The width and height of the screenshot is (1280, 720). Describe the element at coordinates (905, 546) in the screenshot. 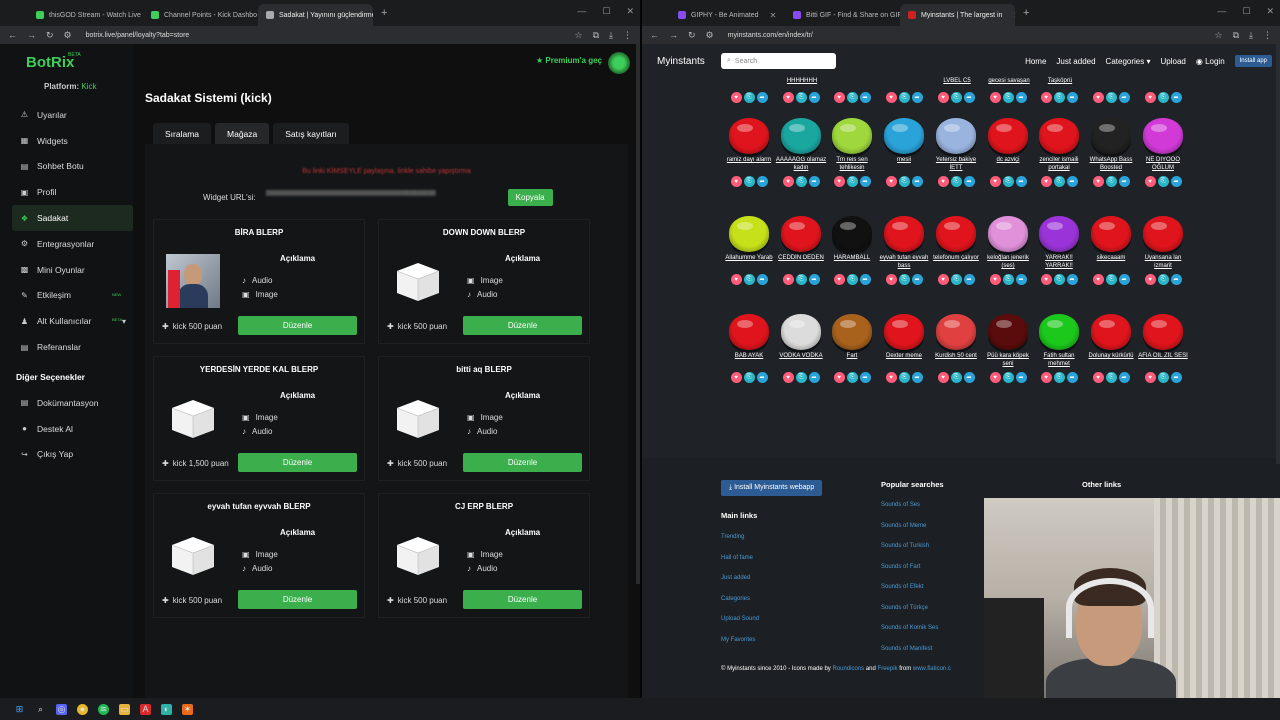

I see `popular-search-link: Sounds of Turkish` at that location.